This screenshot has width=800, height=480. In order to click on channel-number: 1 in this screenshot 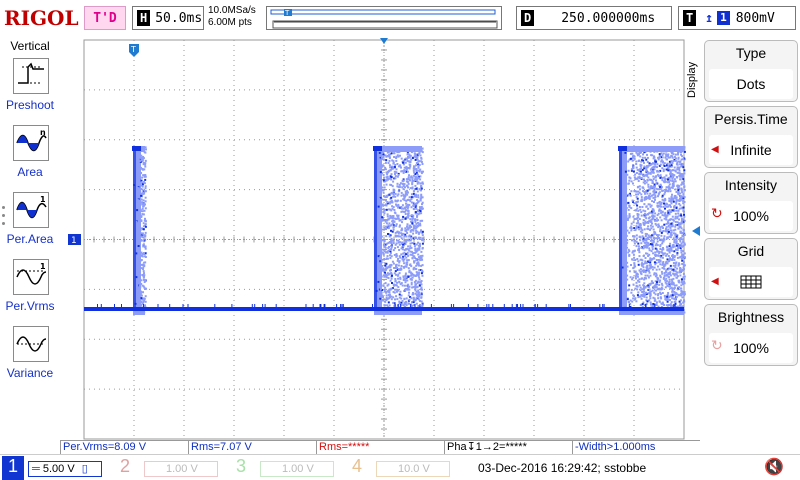, I will do `click(13, 468)`.